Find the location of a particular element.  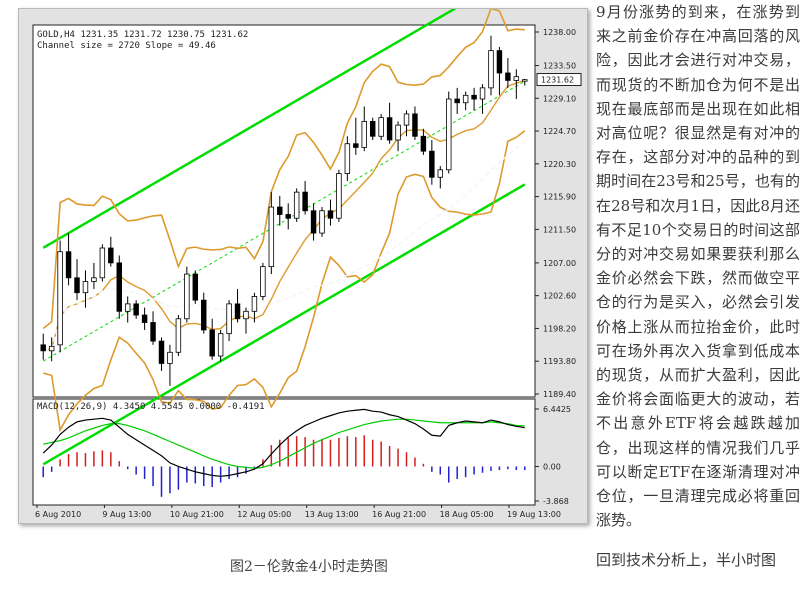

price-tick-label: 1207.00 is located at coordinates (559, 263).